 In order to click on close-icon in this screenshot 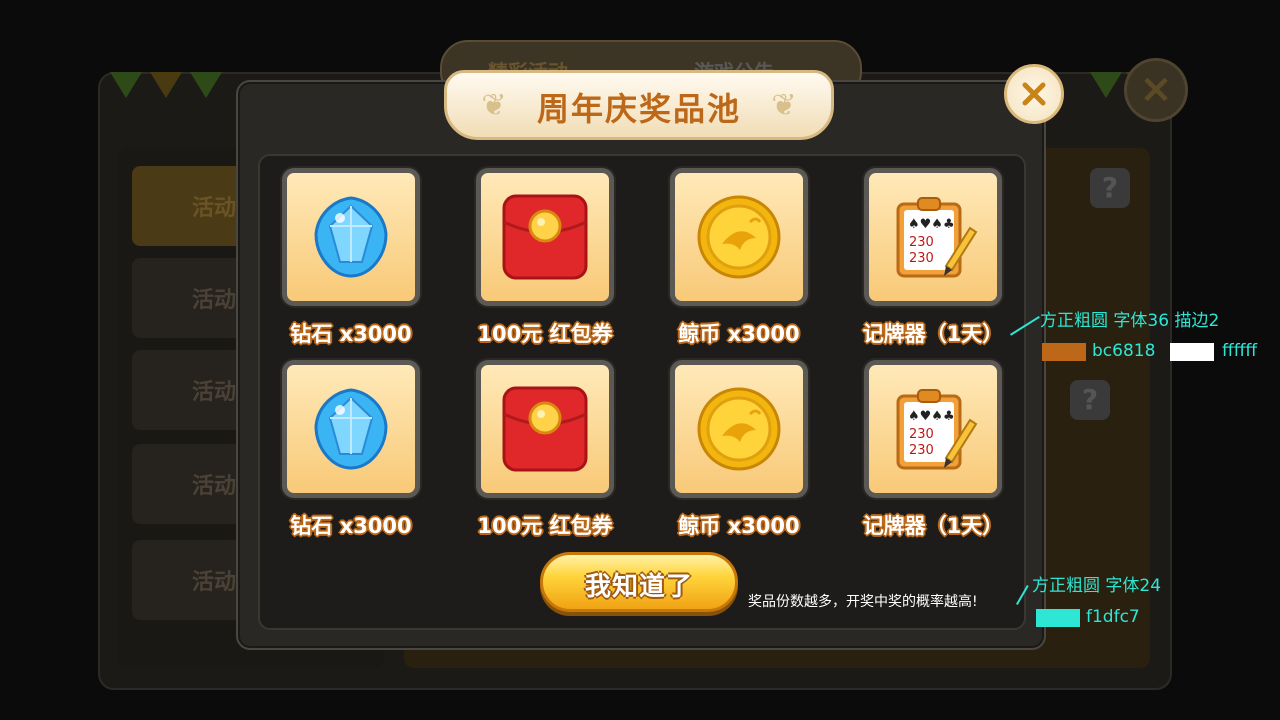, I will do `click(1034, 94)`.